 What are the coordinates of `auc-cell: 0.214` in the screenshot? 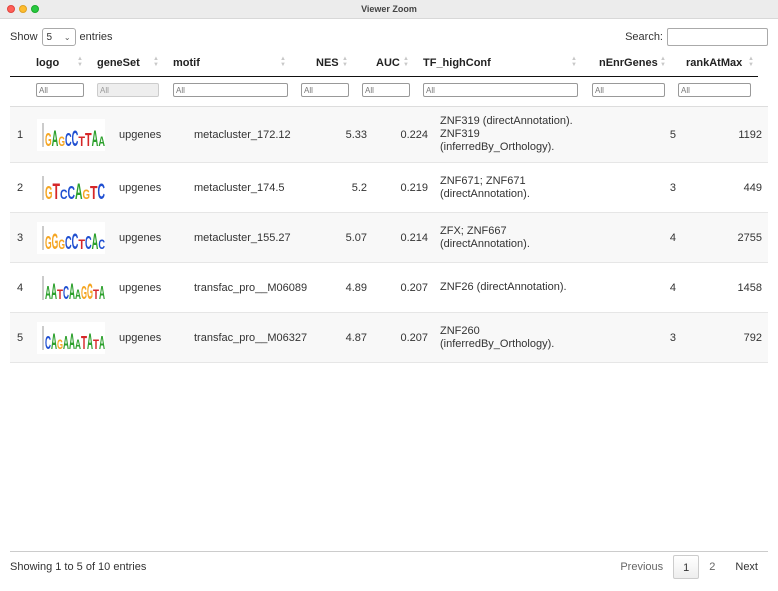 It's located at (414, 237).